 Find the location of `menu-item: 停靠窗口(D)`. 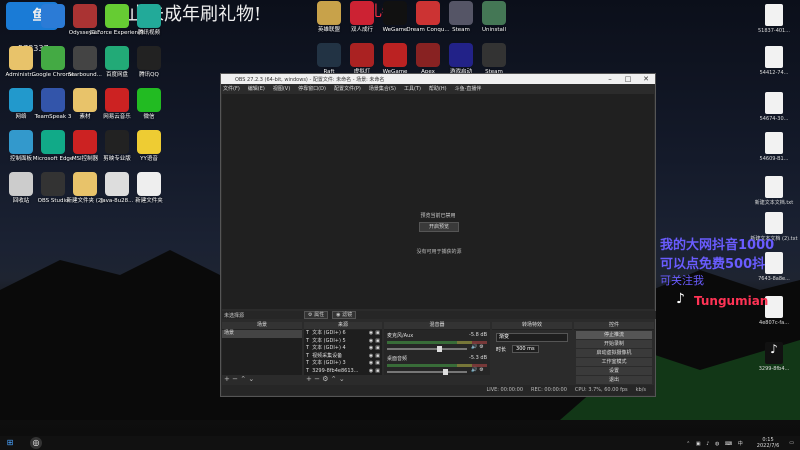

menu-item: 停靠窗口(D) is located at coordinates (312, 88).